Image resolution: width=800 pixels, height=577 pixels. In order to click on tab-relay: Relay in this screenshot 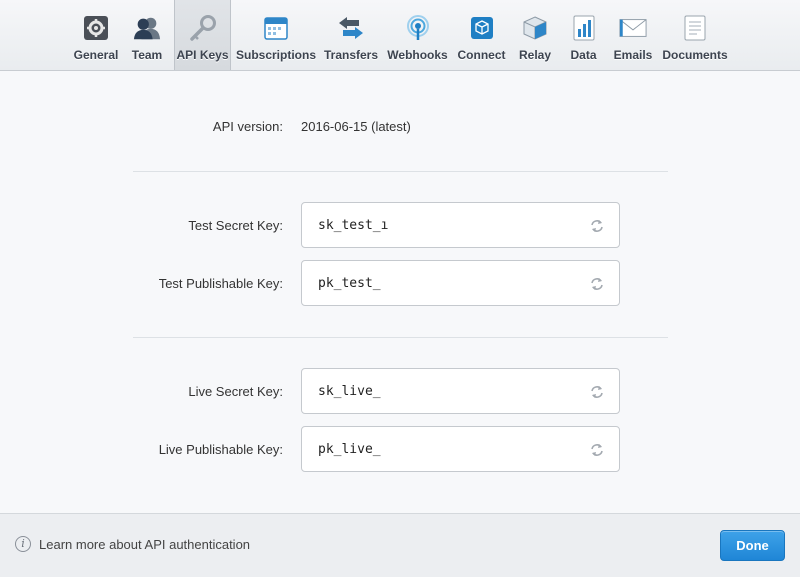, I will do `click(535, 35)`.